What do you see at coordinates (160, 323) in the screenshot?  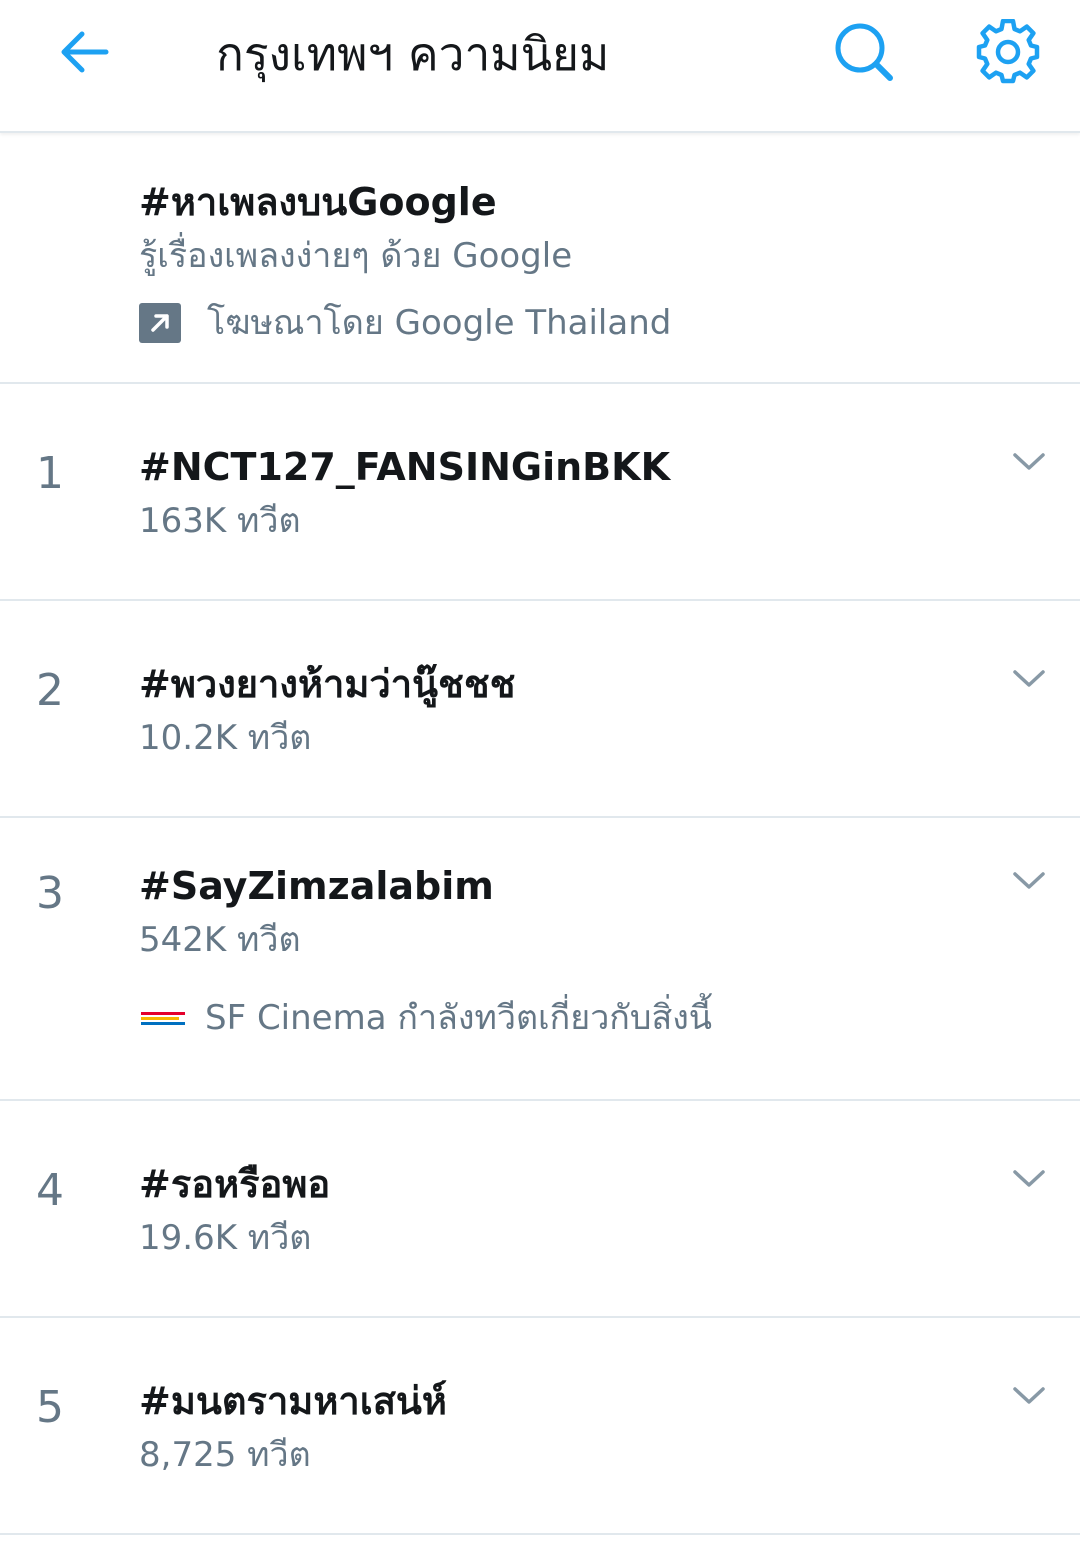 I see `promoted-arrow-icon` at bounding box center [160, 323].